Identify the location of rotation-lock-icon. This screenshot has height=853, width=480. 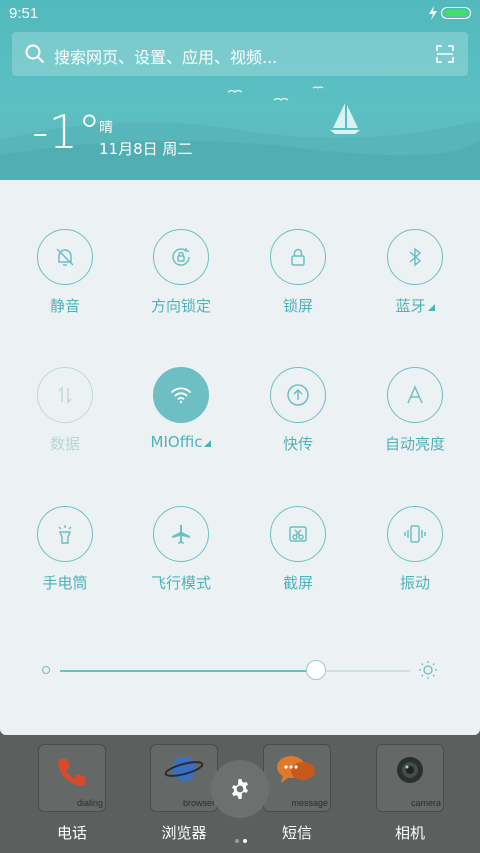
(181, 257).